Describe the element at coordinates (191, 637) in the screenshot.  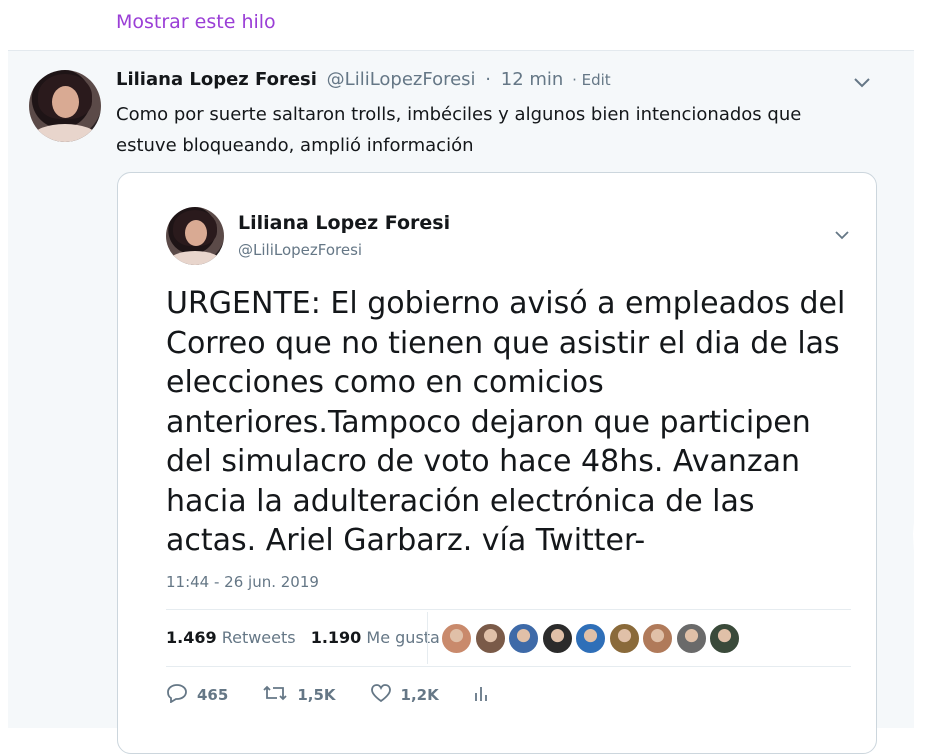
I see `retweets-count: 1.469` at that location.